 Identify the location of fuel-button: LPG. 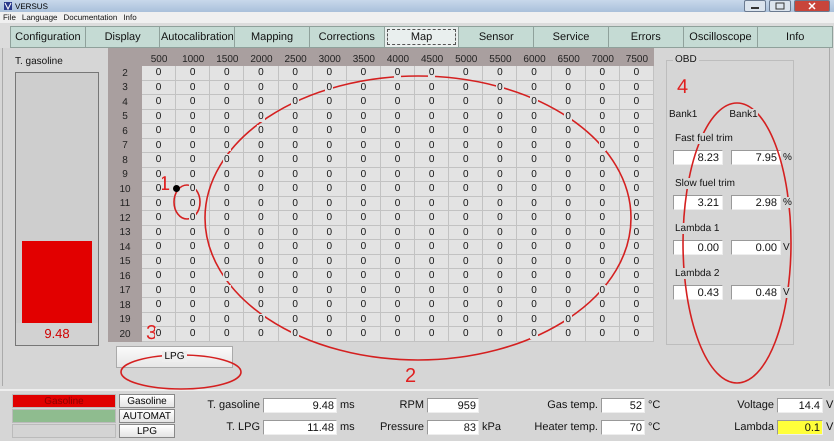
(174, 357).